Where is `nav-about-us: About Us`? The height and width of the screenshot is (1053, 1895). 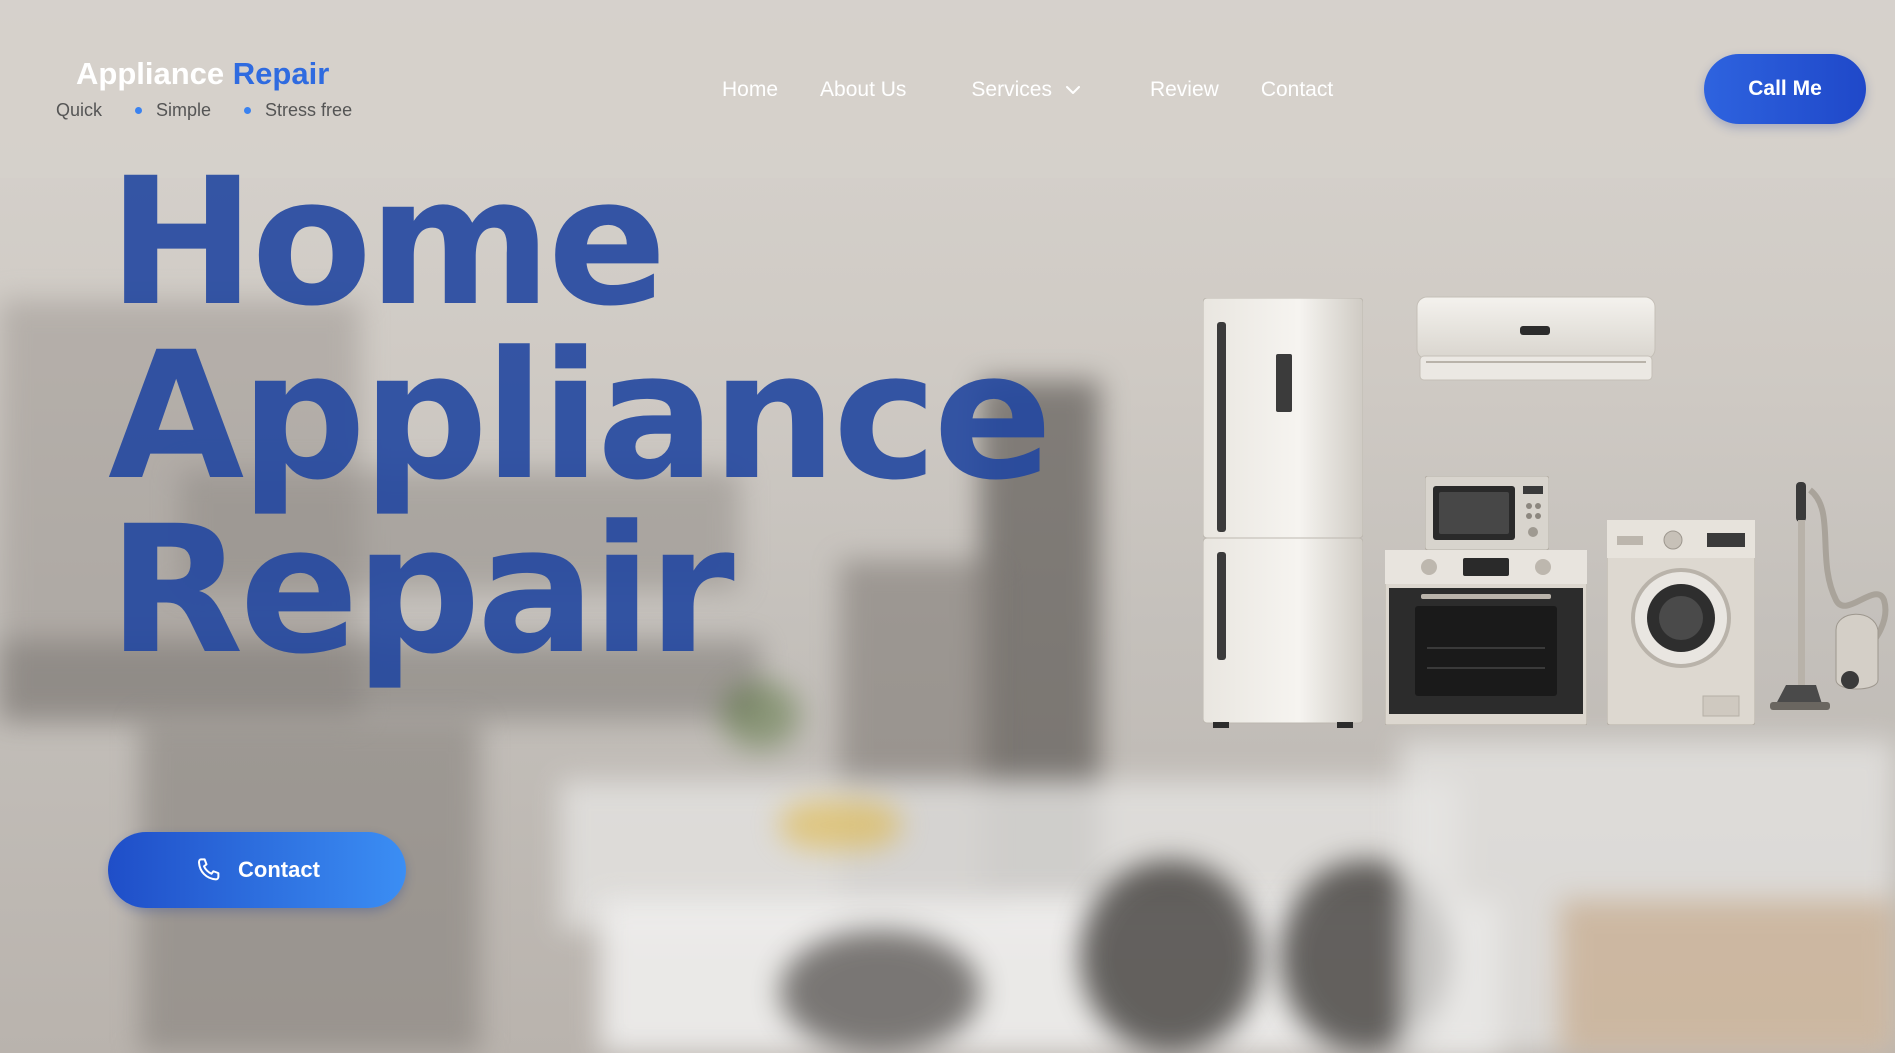
nav-about-us: About Us is located at coordinates (863, 90).